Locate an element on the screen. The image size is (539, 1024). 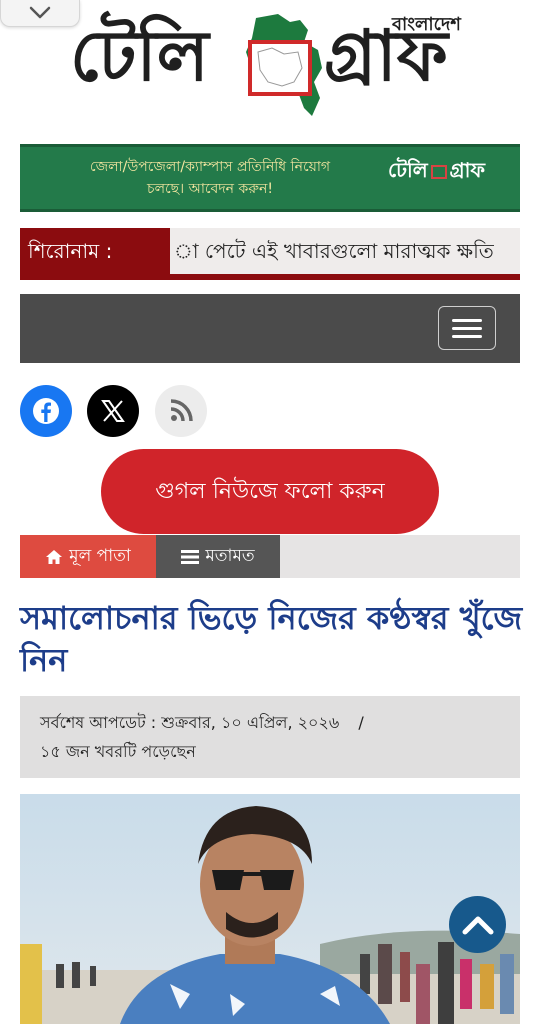
breadcrumb-category-label: মতামত is located at coordinates (230, 555).